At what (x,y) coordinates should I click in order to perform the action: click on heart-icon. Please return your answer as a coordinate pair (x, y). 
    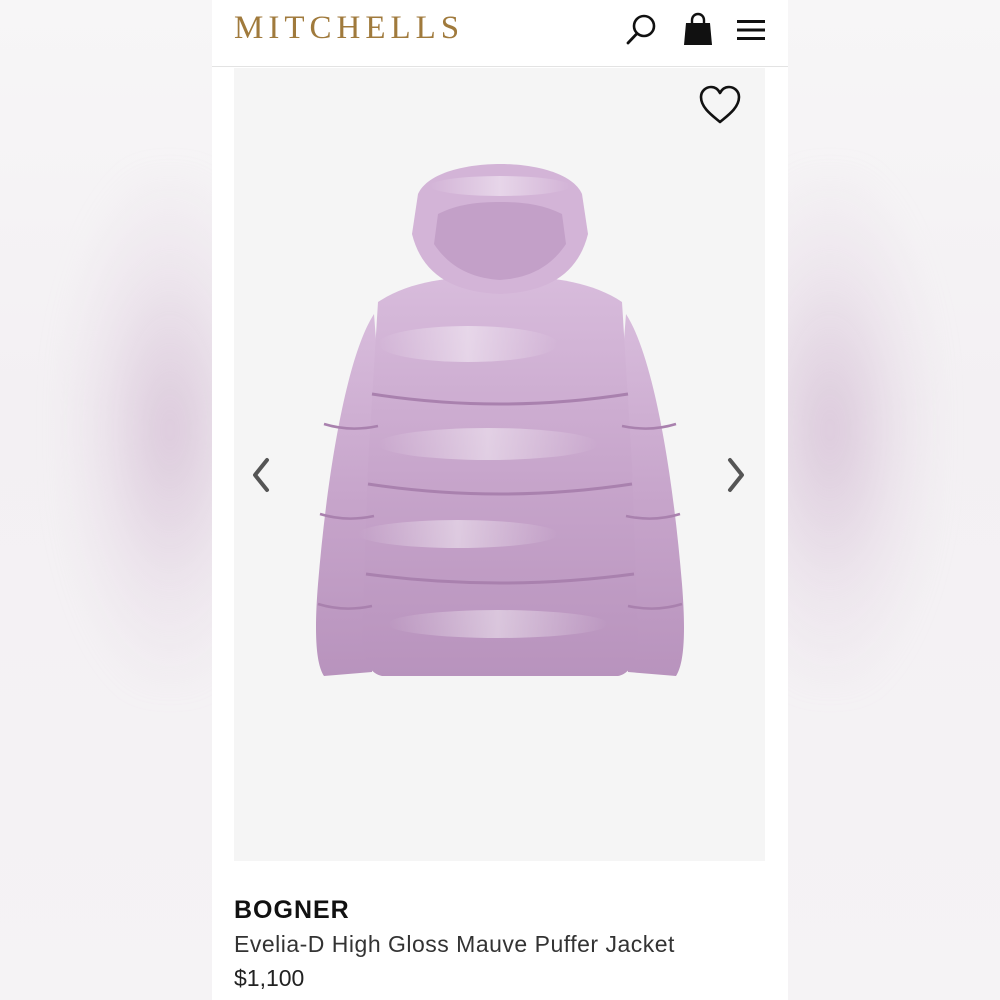
    Looking at the image, I should click on (720, 104).